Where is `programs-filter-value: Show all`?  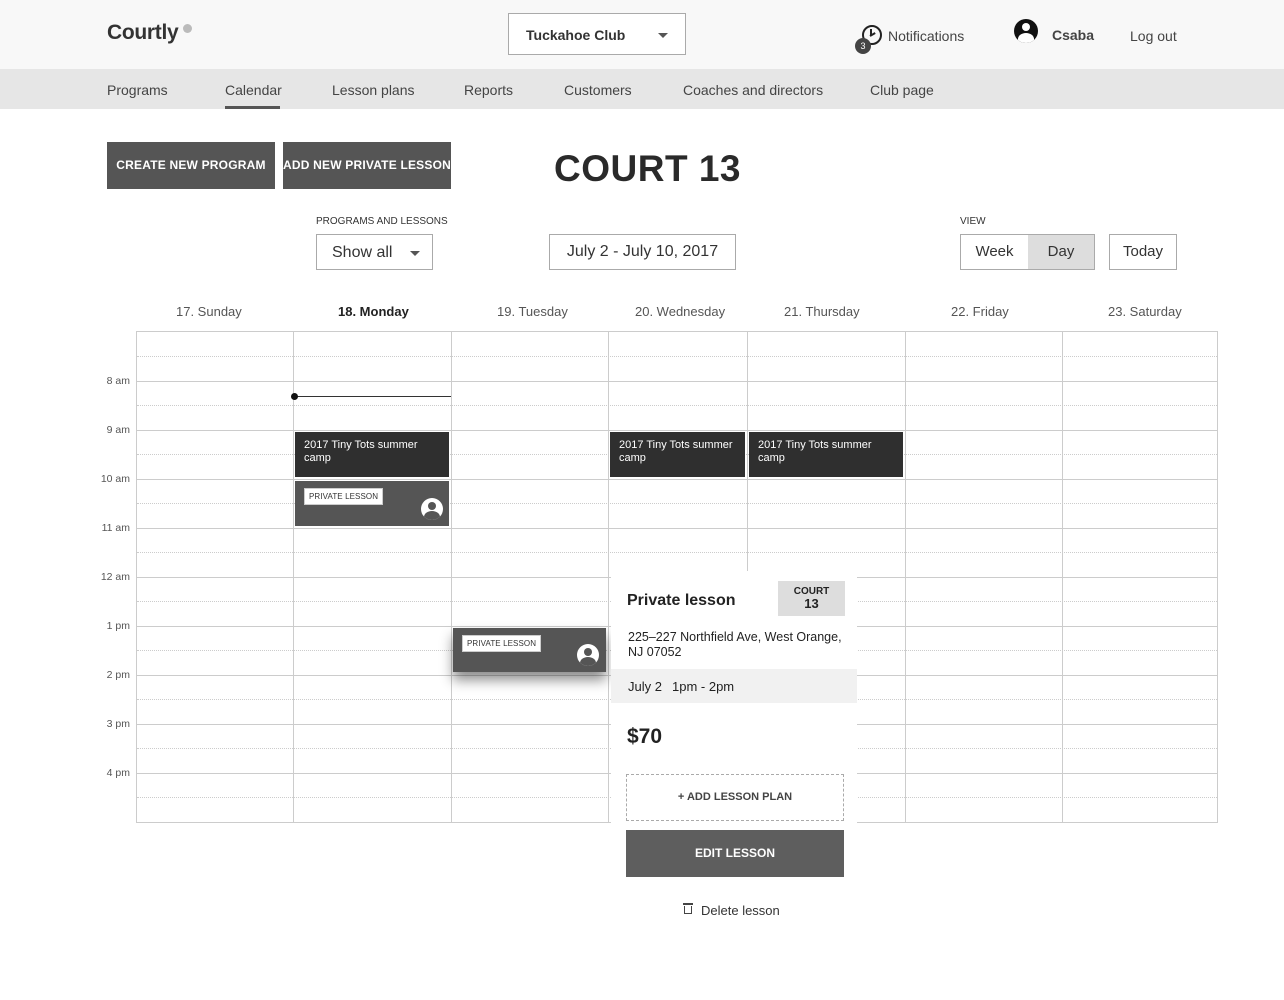 programs-filter-value: Show all is located at coordinates (362, 252).